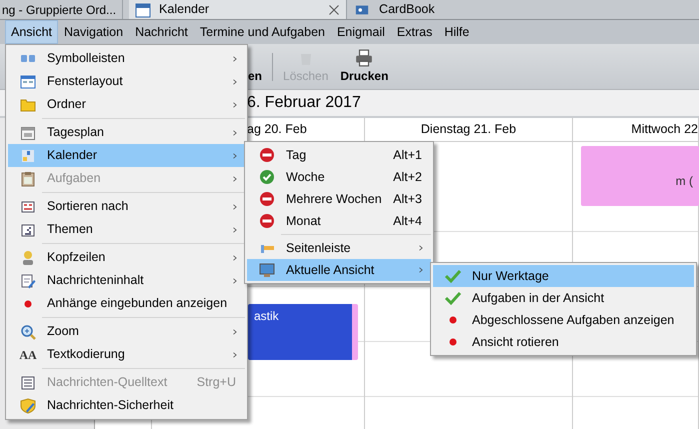  I want to click on zoom-icon, so click(28, 332).